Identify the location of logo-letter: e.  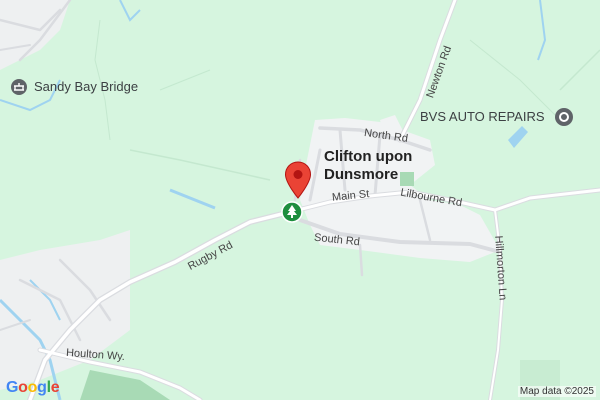
(55, 387).